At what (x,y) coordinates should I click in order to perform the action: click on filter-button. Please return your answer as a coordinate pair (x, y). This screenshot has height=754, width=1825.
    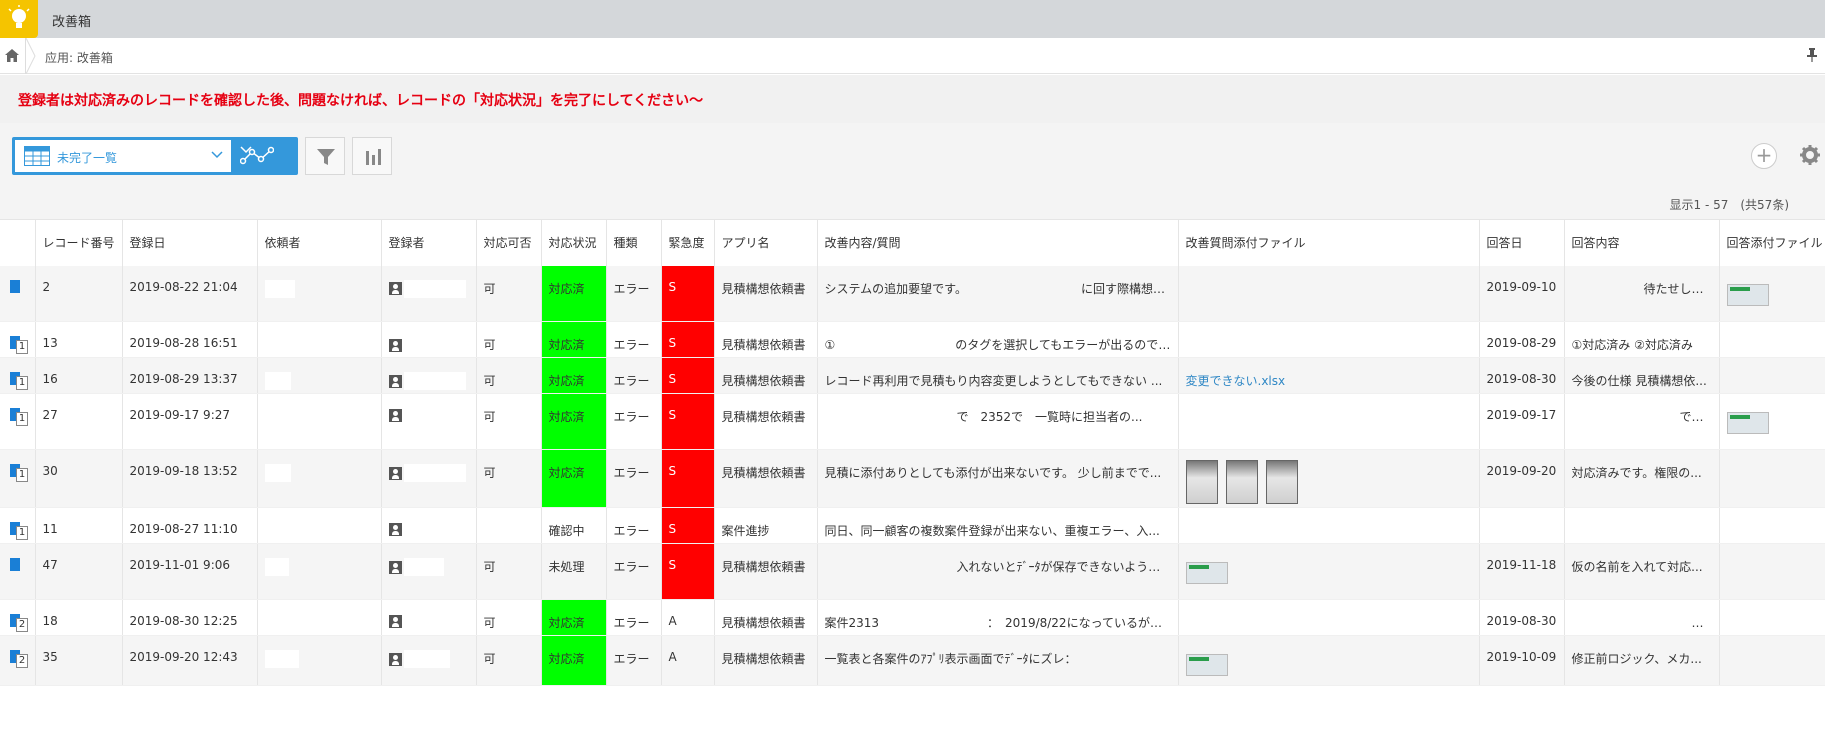
    Looking at the image, I should click on (325, 156).